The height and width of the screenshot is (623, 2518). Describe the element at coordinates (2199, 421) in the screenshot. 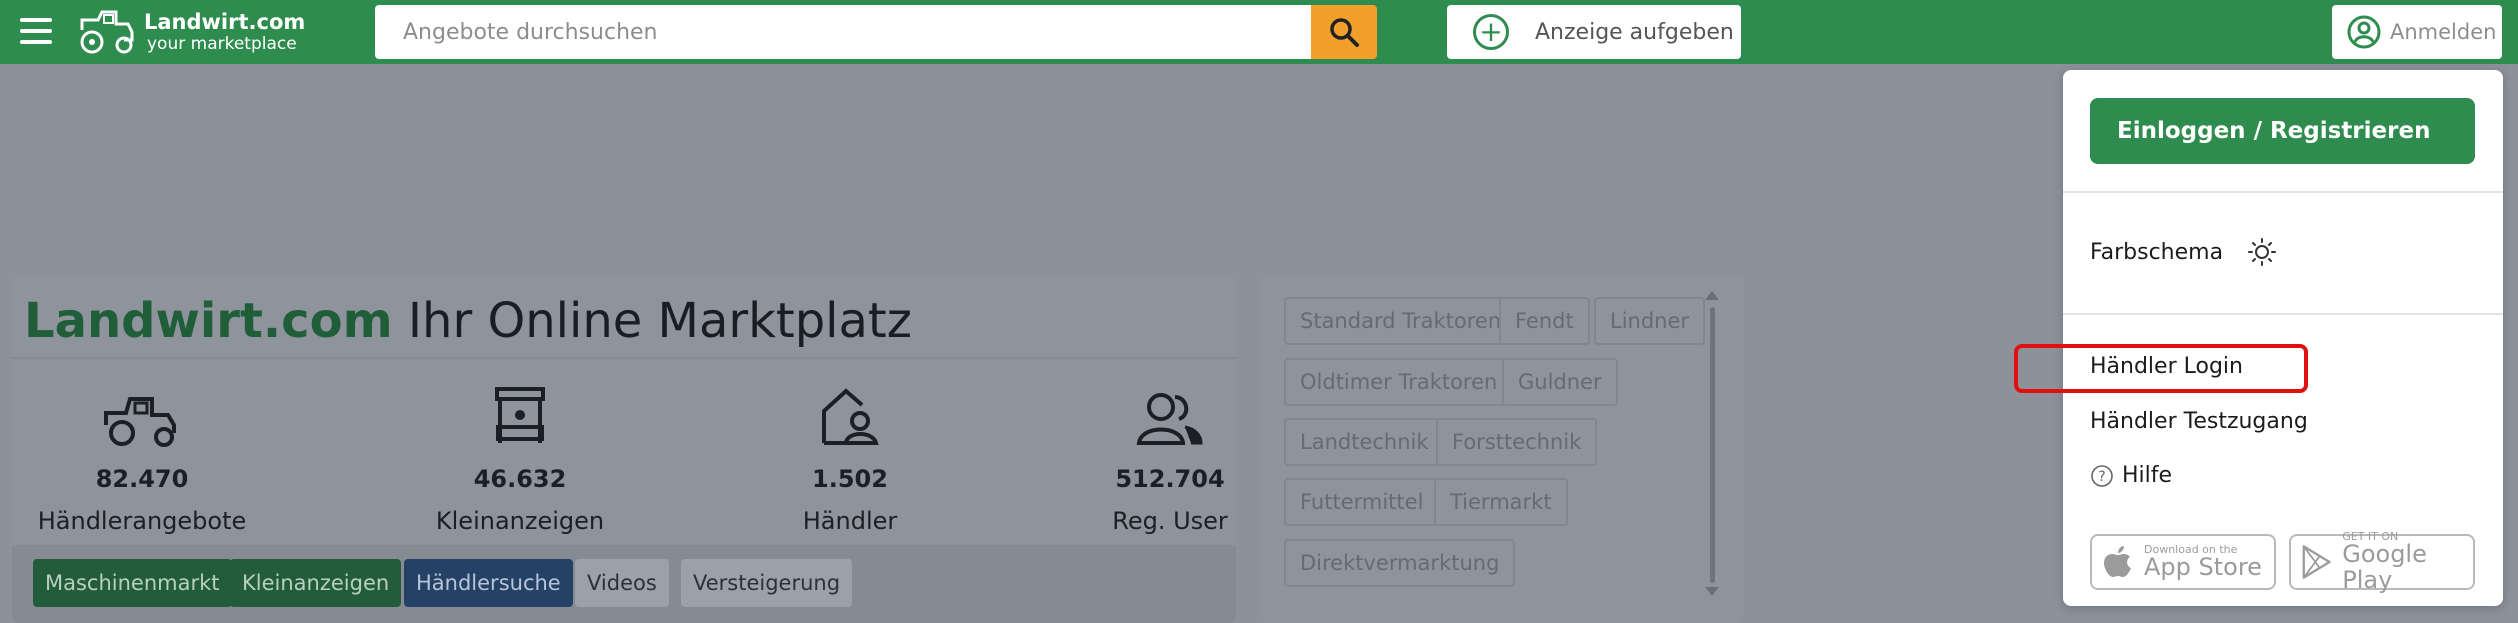

I see `dealer-trial-link: Händler Testzugang` at that location.